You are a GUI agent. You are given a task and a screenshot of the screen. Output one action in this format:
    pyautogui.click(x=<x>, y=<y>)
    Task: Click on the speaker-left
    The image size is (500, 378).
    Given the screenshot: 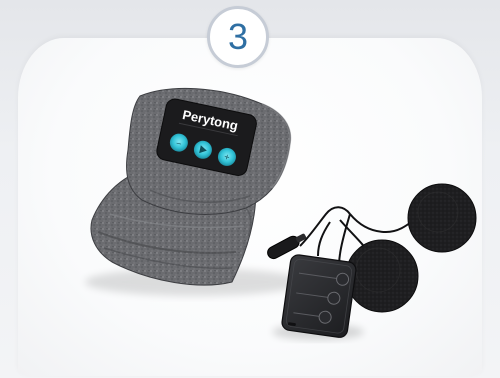 What is the action you would take?
    pyautogui.click(x=382, y=276)
    